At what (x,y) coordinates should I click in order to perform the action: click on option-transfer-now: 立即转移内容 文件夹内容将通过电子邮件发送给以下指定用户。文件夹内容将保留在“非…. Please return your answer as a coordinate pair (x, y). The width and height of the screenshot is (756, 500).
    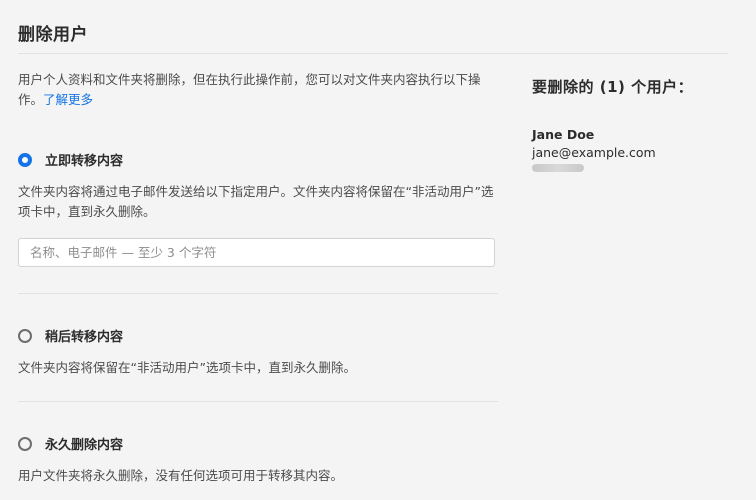
    Looking at the image, I should click on (258, 186).